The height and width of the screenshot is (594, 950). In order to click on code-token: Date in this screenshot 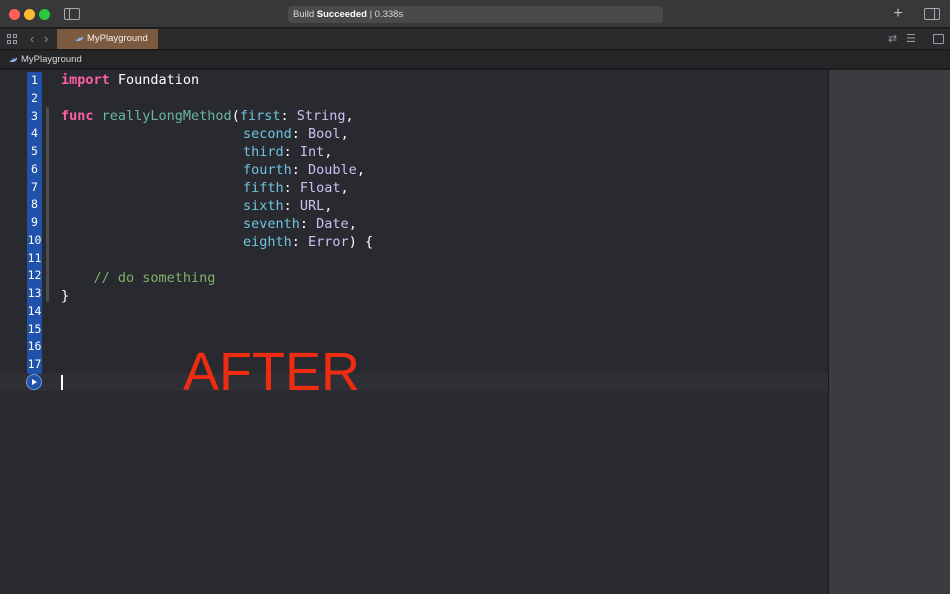, I will do `click(332, 224)`.